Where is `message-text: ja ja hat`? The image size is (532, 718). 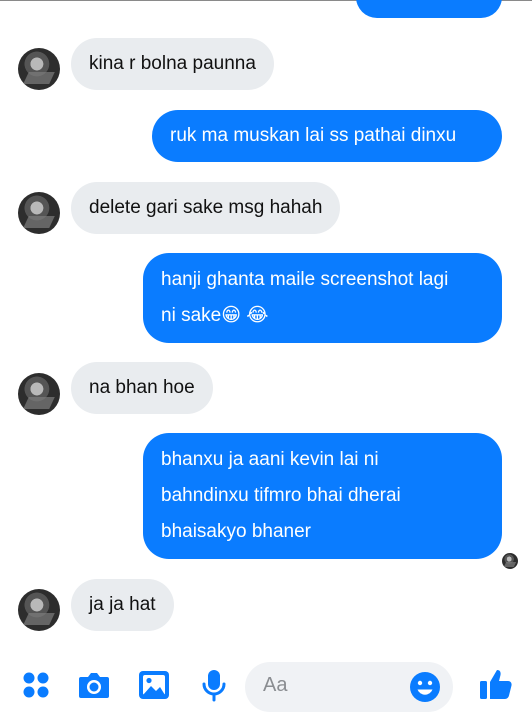 message-text: ja ja hat is located at coordinates (122, 604).